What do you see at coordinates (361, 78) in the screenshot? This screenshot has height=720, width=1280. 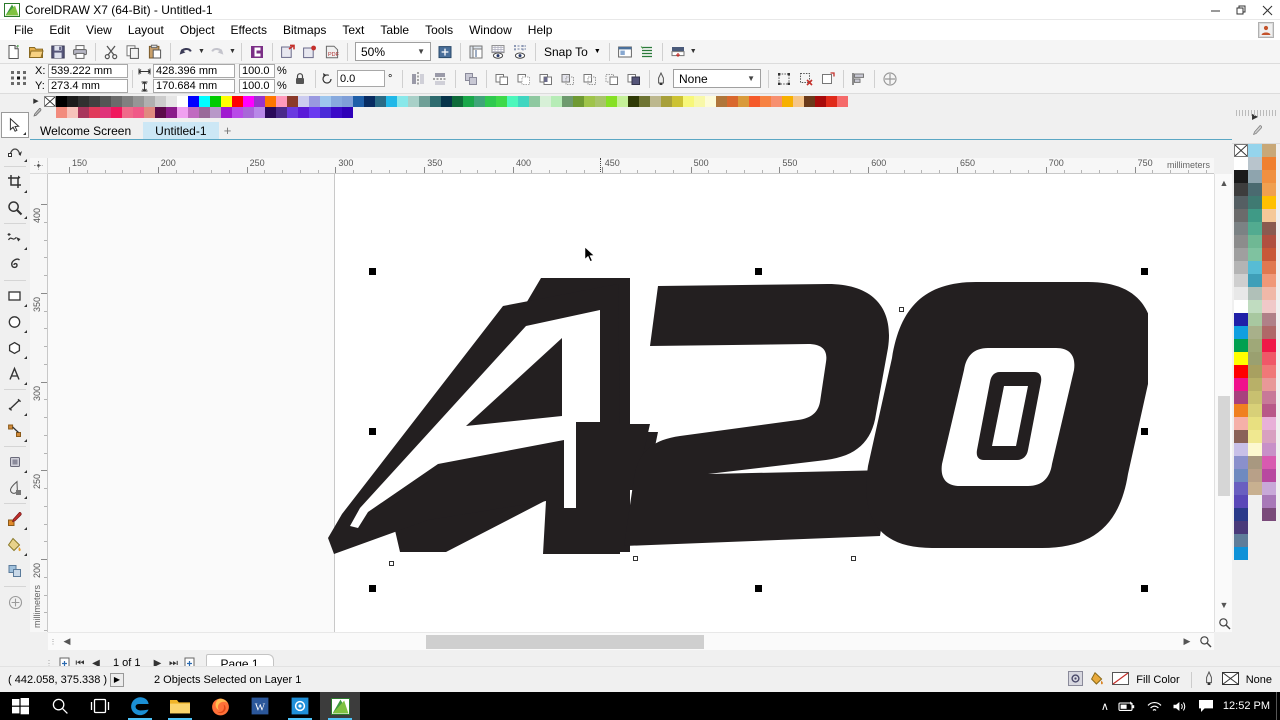 I see `rotation-angle-input: 0.0` at bounding box center [361, 78].